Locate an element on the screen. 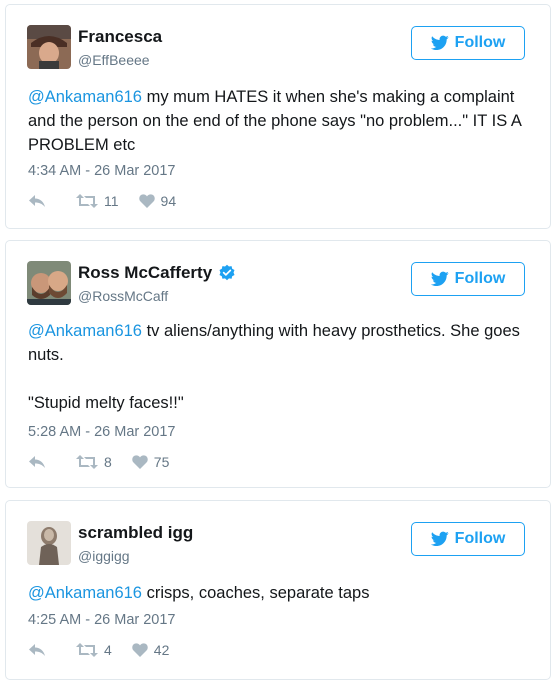 The width and height of the screenshot is (558, 688). author-name-row: scrambled igg is located at coordinates (135, 533).